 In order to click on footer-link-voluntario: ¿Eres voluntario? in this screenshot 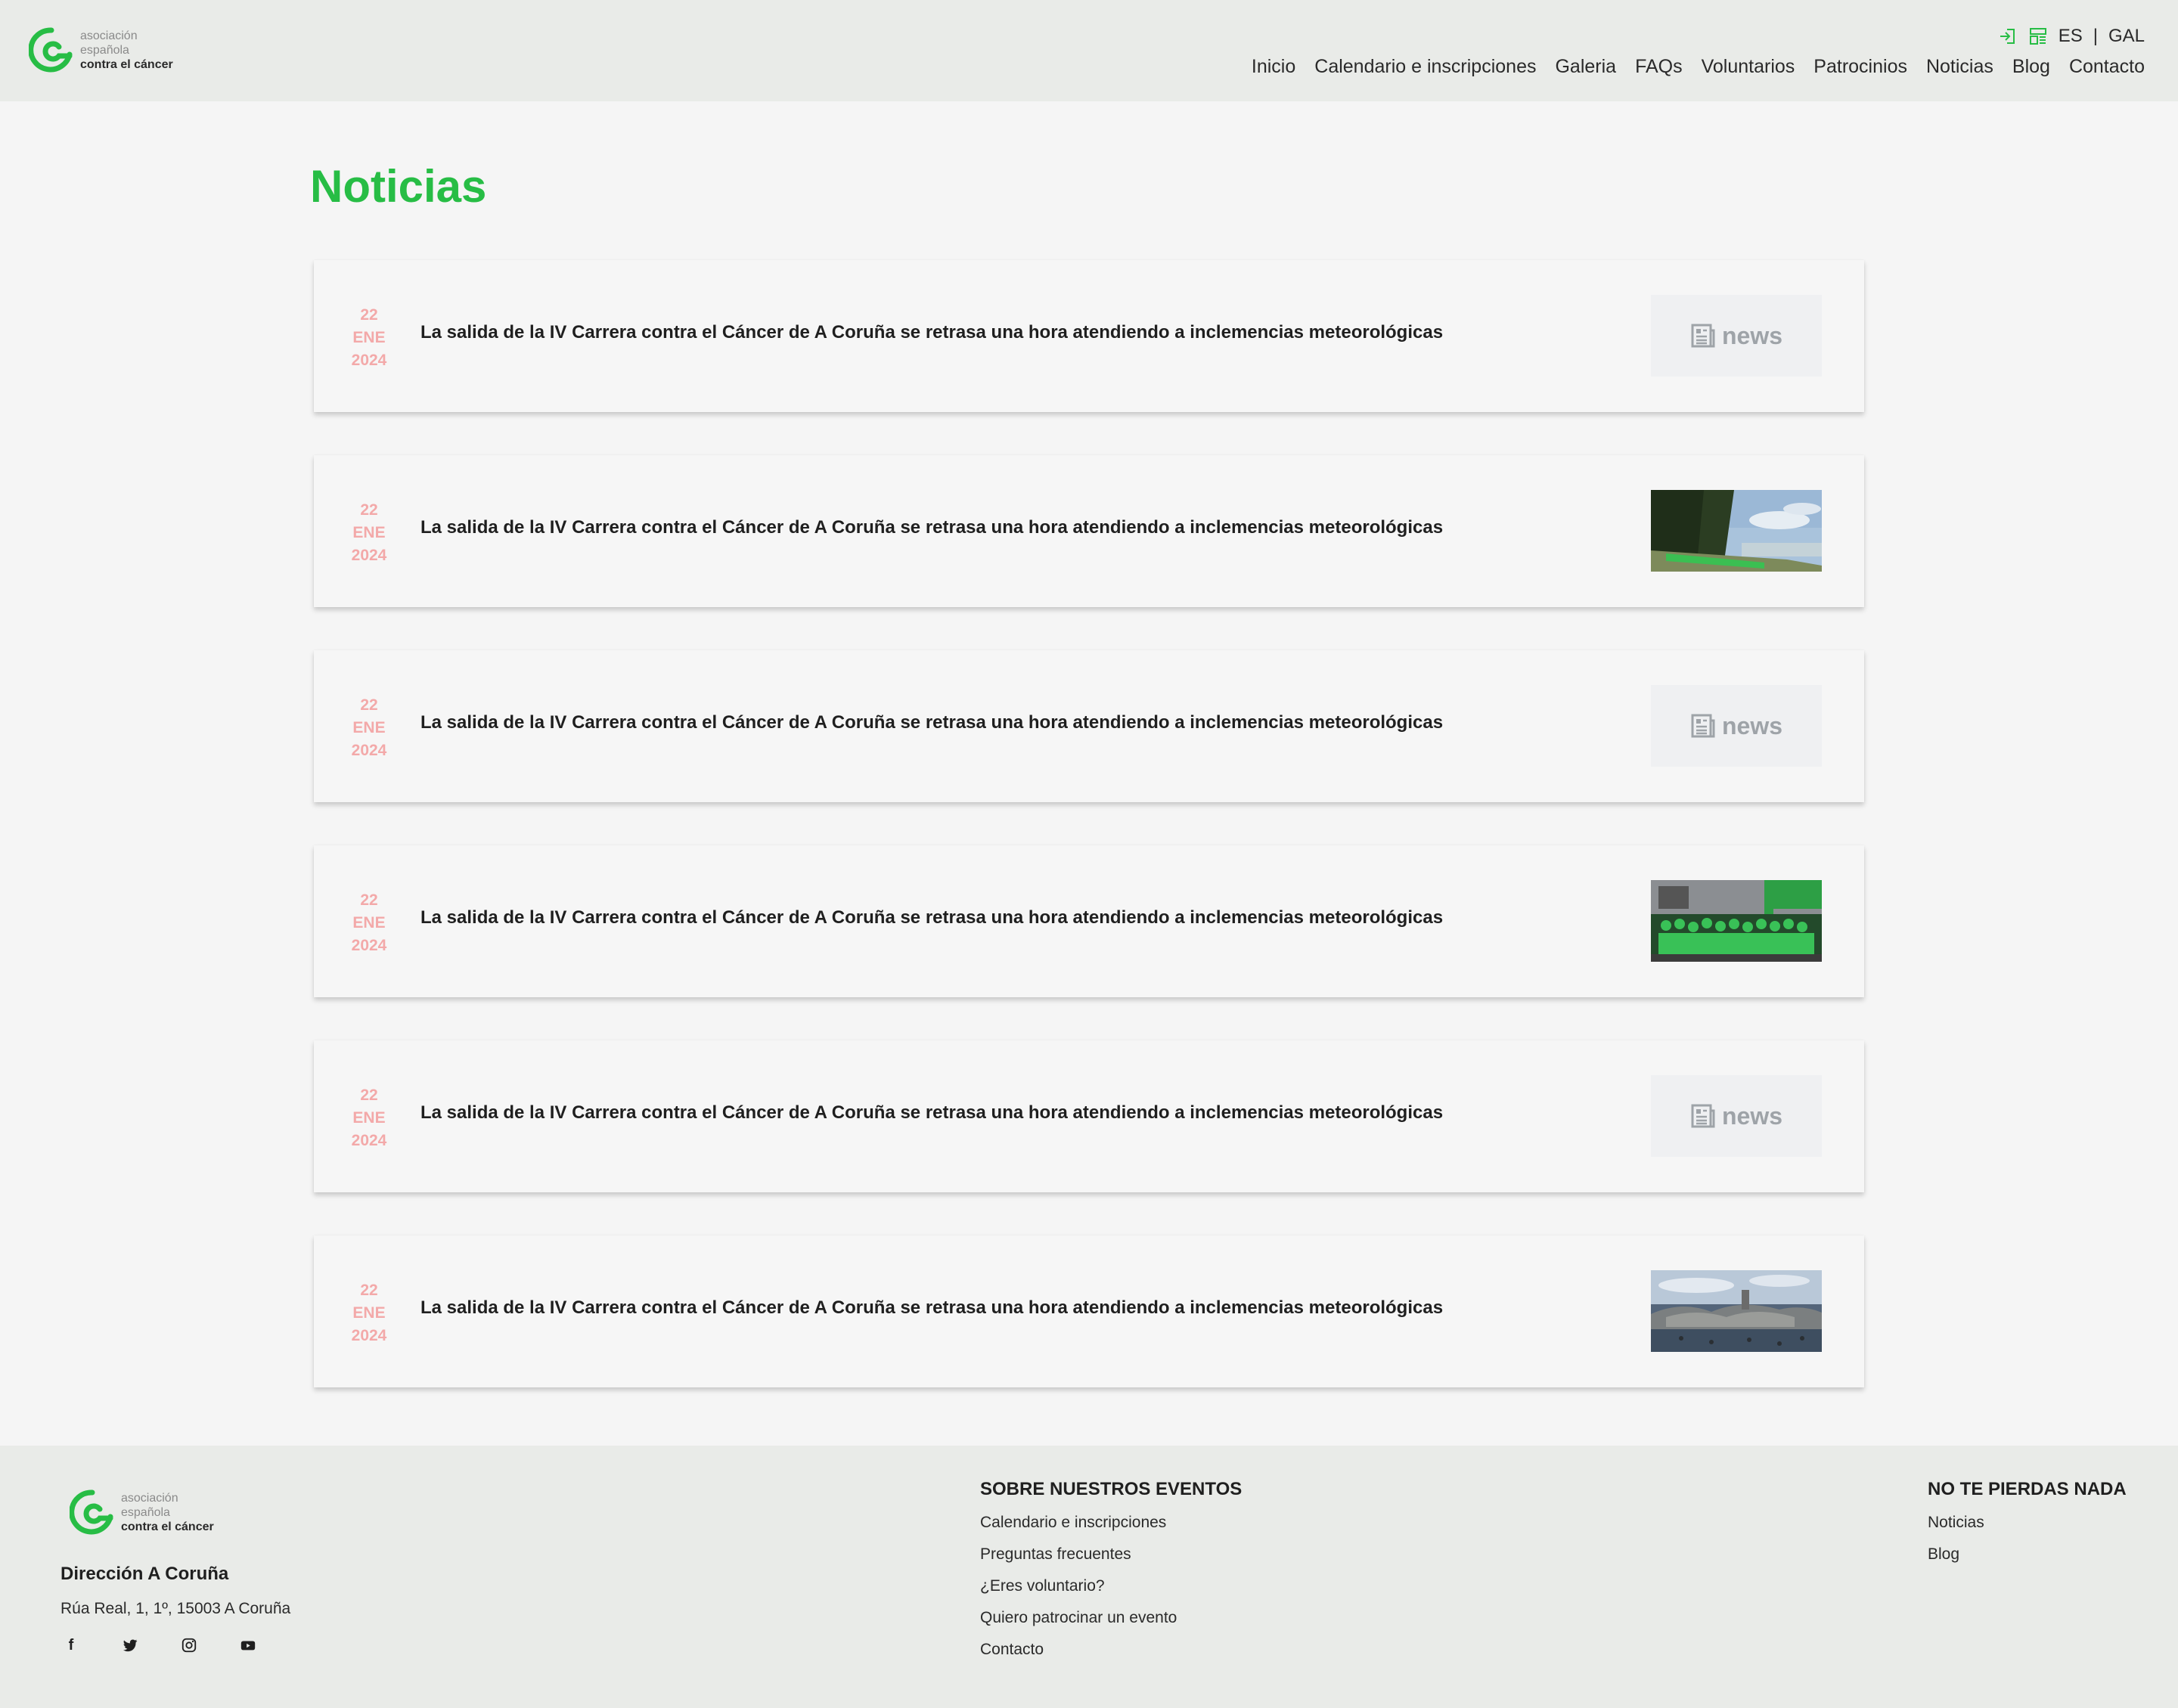, I will do `click(1111, 1586)`.